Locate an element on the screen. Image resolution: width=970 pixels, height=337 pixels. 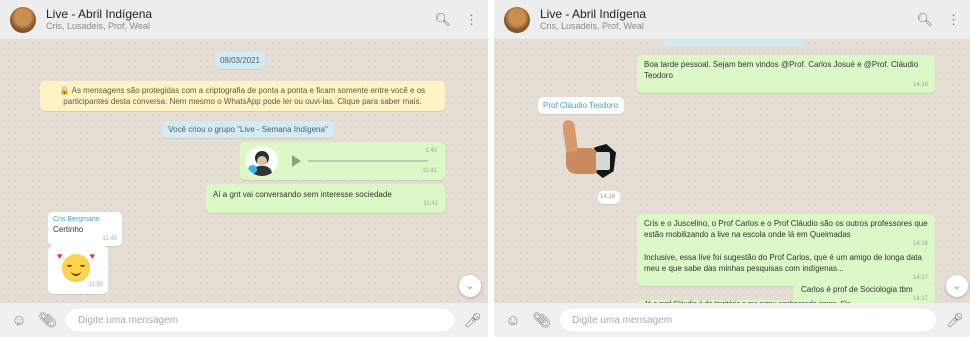
audio-message: 1:40 11:41 is located at coordinates (342, 161).